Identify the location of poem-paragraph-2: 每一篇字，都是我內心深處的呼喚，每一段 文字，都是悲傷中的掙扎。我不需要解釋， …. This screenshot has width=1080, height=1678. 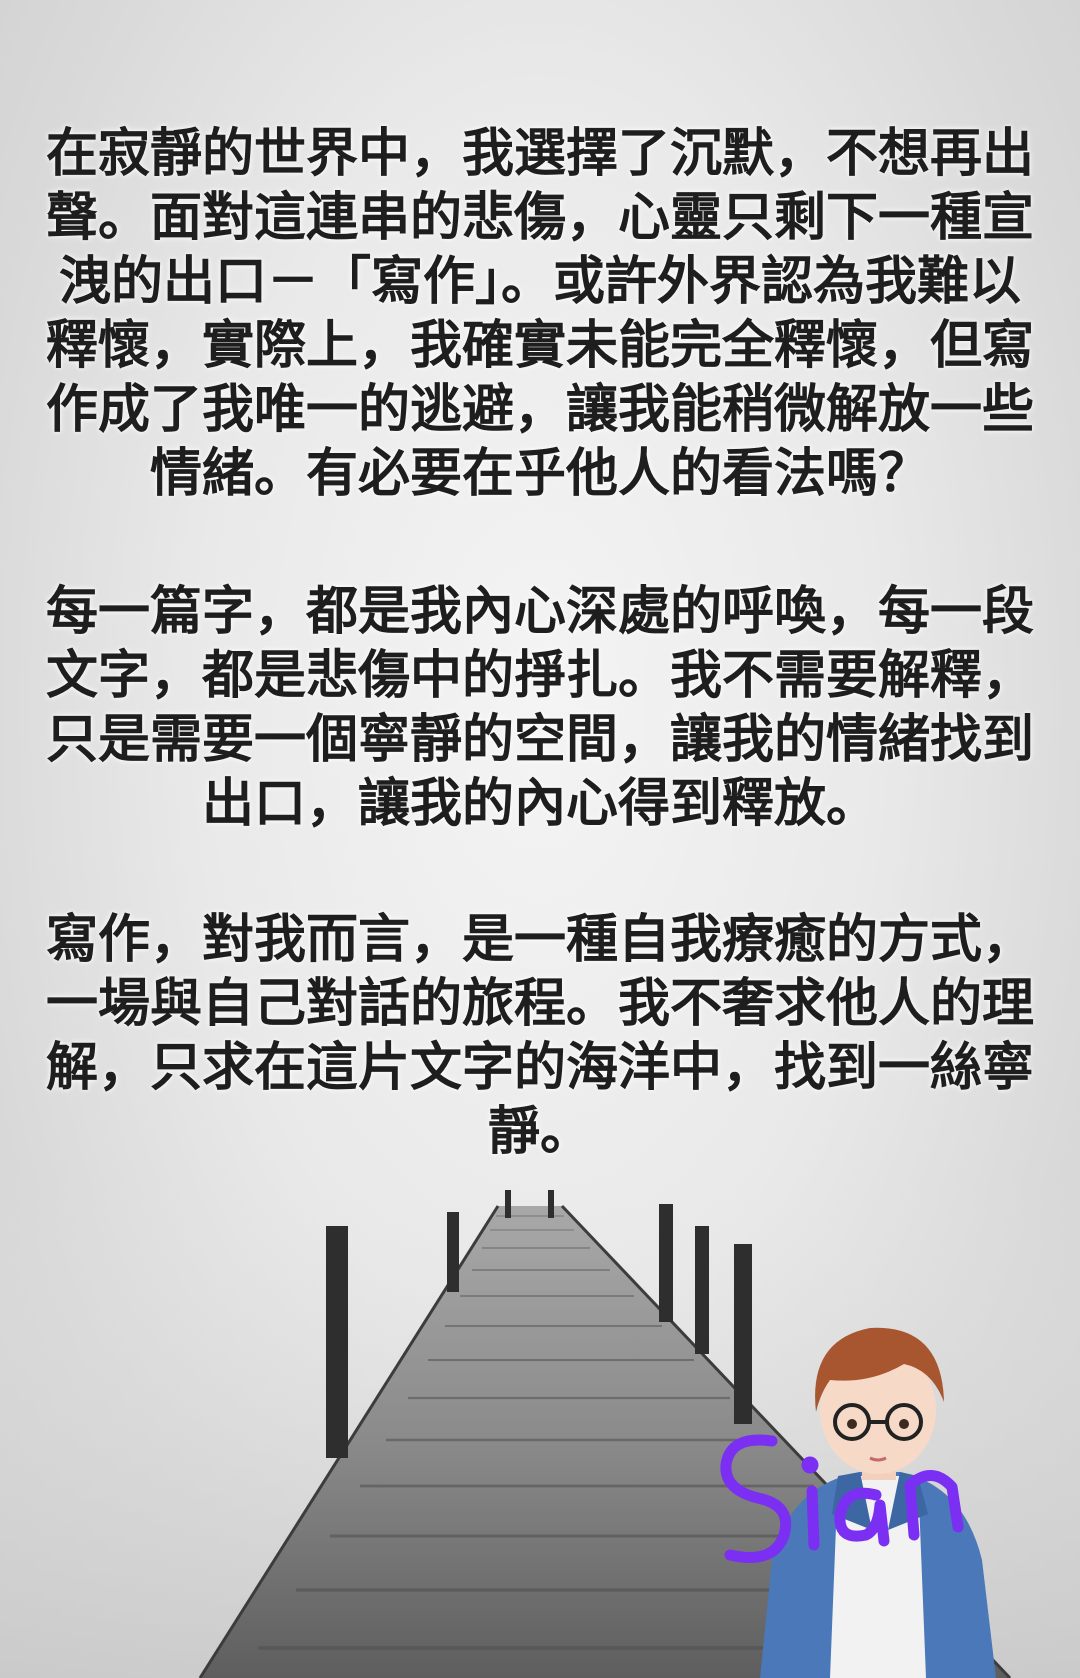
(540, 708).